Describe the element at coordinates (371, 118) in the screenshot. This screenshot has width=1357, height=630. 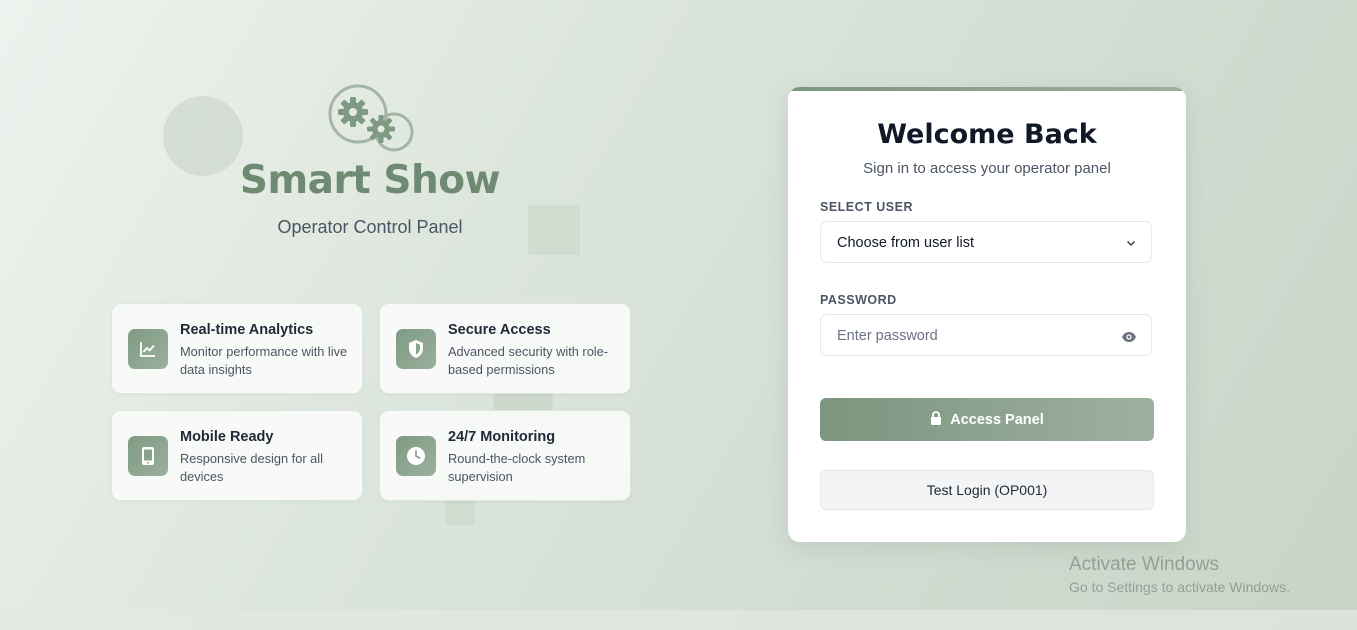
I see `gears-logo-icon` at that location.